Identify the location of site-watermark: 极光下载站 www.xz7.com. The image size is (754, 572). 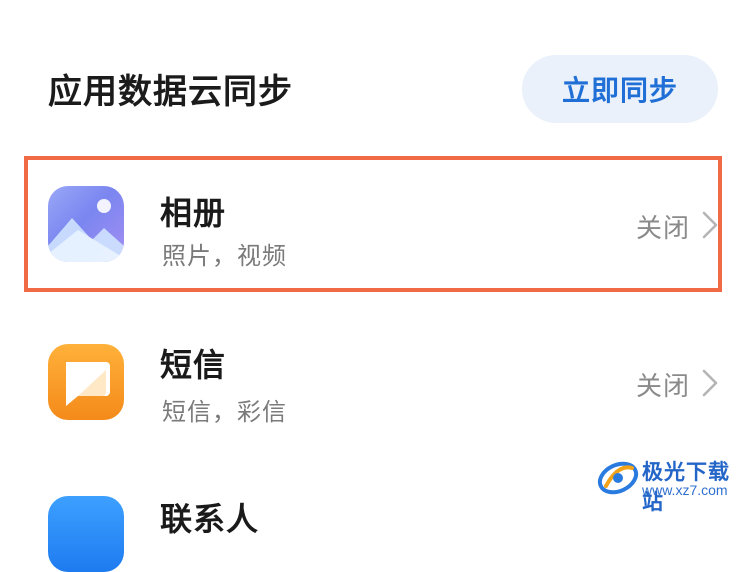
(671, 484).